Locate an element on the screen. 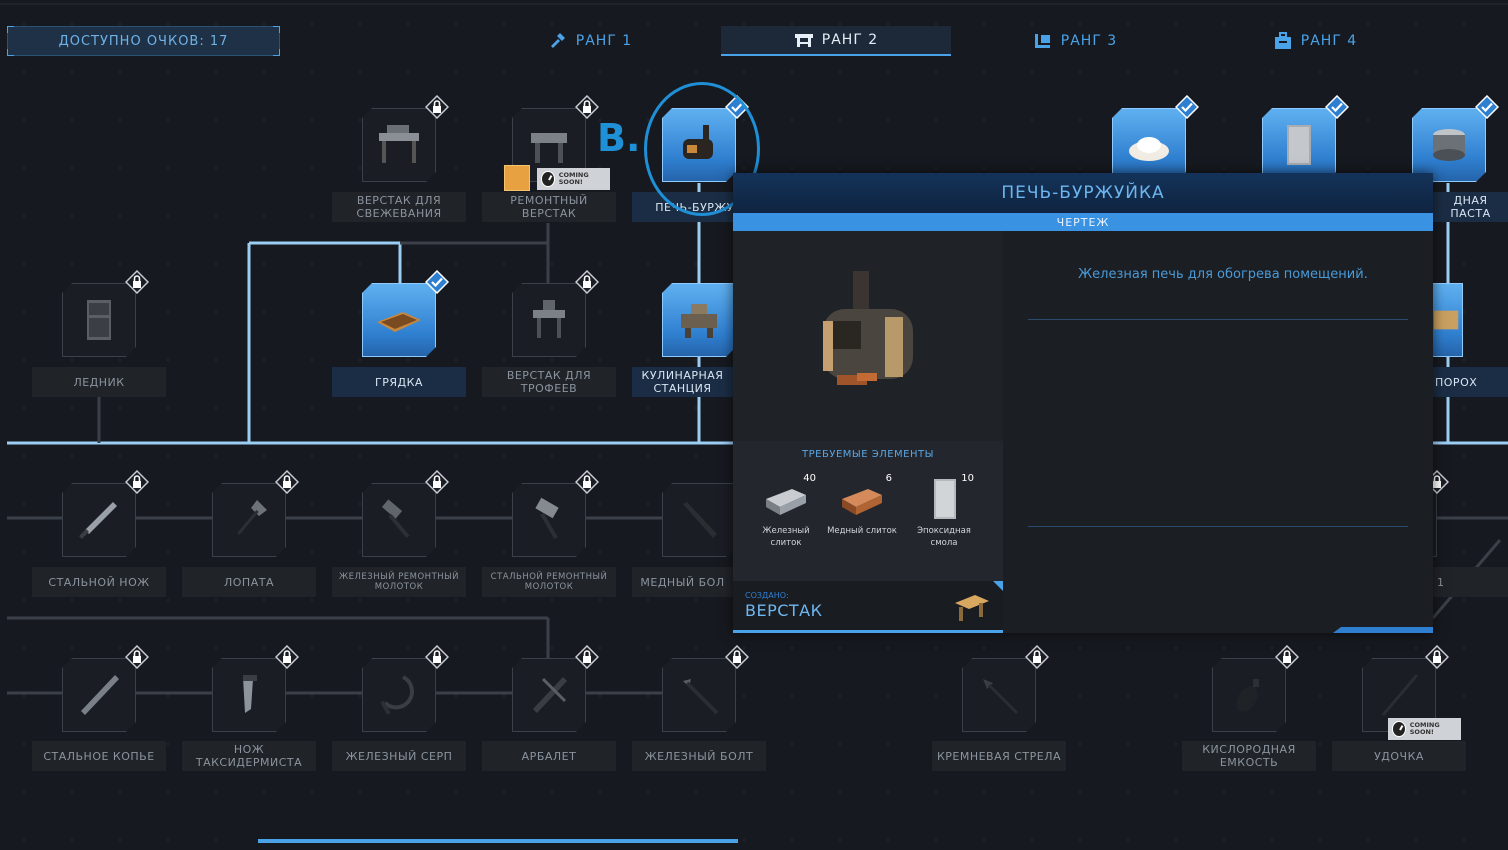  tree-node-paste is located at coordinates (1449, 145).